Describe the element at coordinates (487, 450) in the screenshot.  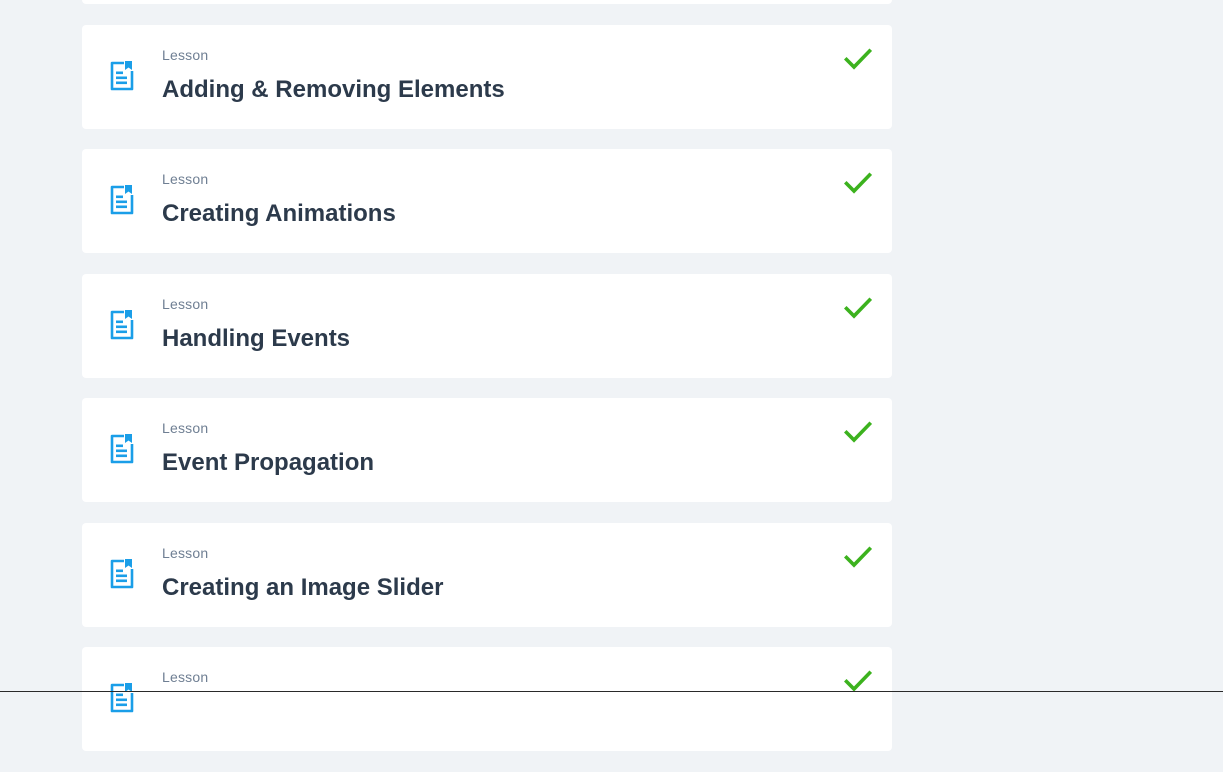
I see `lesson-card: Lesson Event Propagation` at that location.